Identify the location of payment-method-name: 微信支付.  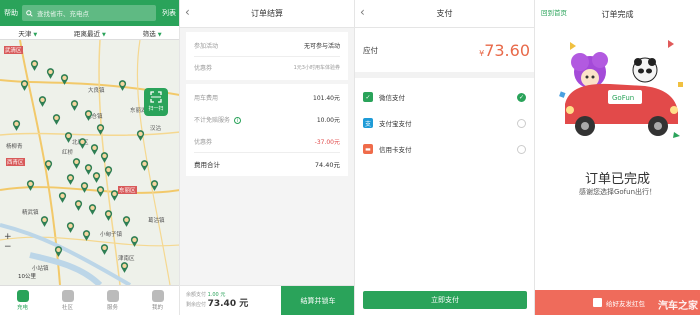
(392, 98).